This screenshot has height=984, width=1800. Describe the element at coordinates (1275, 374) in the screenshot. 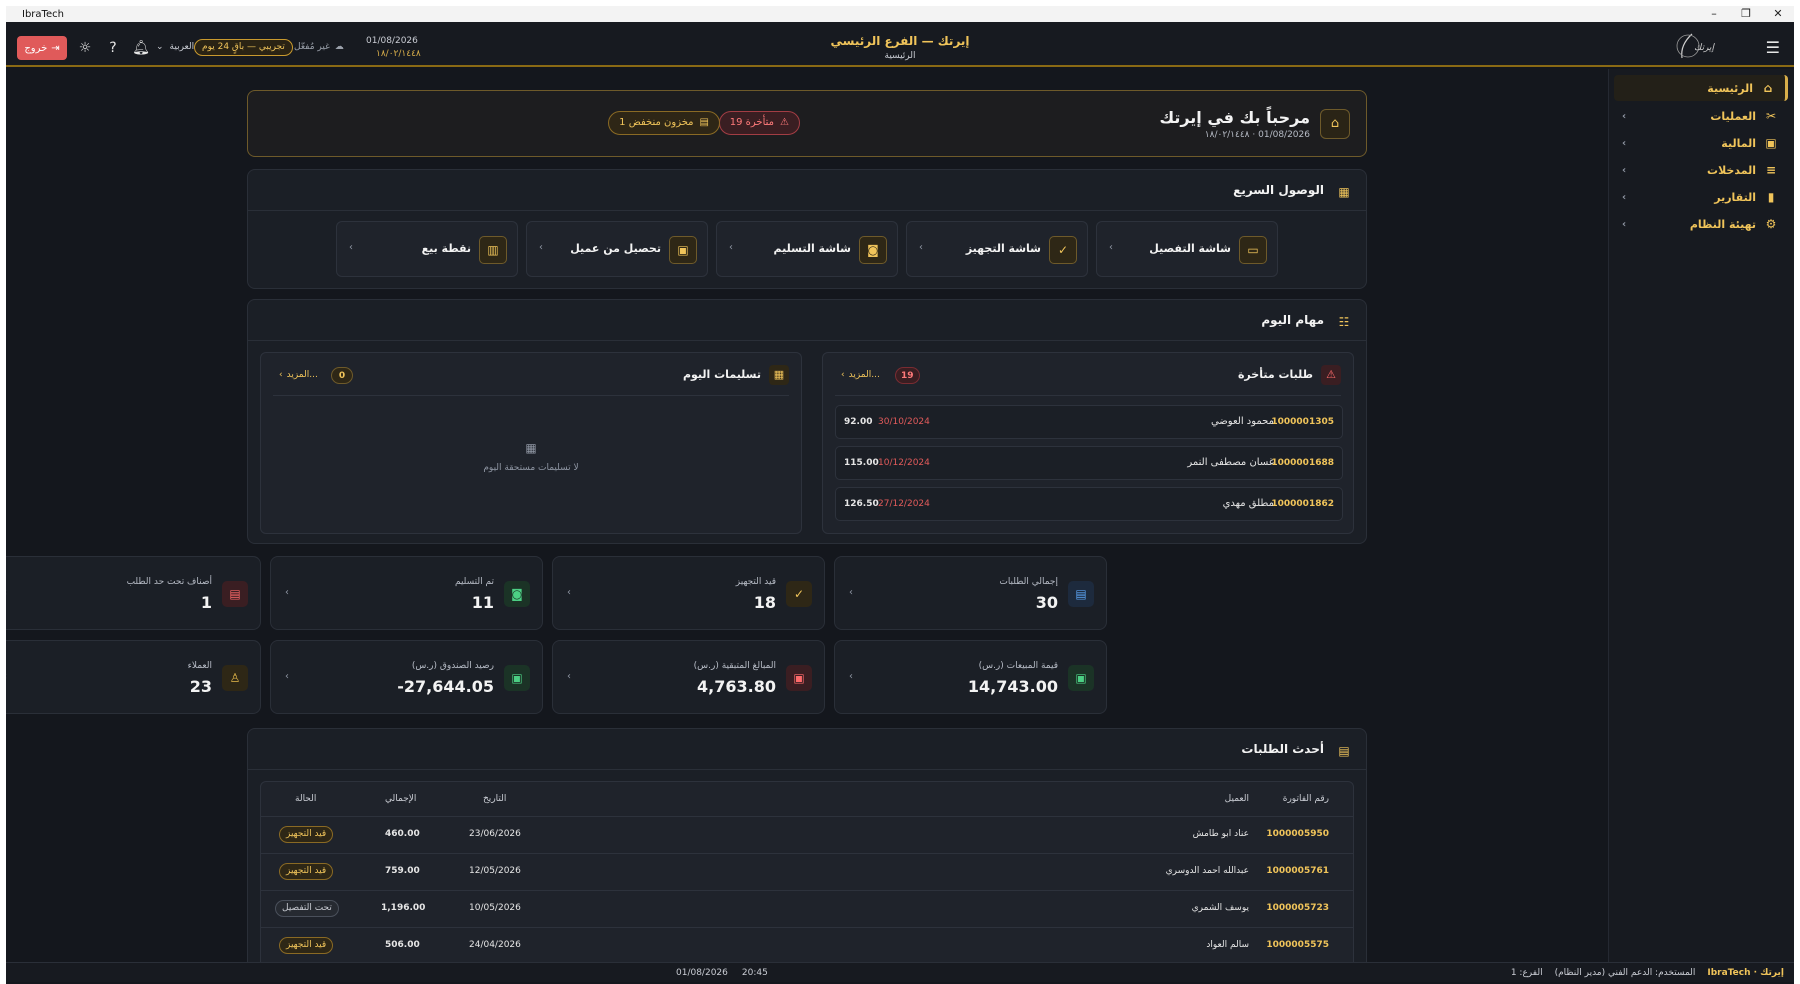

I see `late-orders-title: طلبات متأخرة` at that location.